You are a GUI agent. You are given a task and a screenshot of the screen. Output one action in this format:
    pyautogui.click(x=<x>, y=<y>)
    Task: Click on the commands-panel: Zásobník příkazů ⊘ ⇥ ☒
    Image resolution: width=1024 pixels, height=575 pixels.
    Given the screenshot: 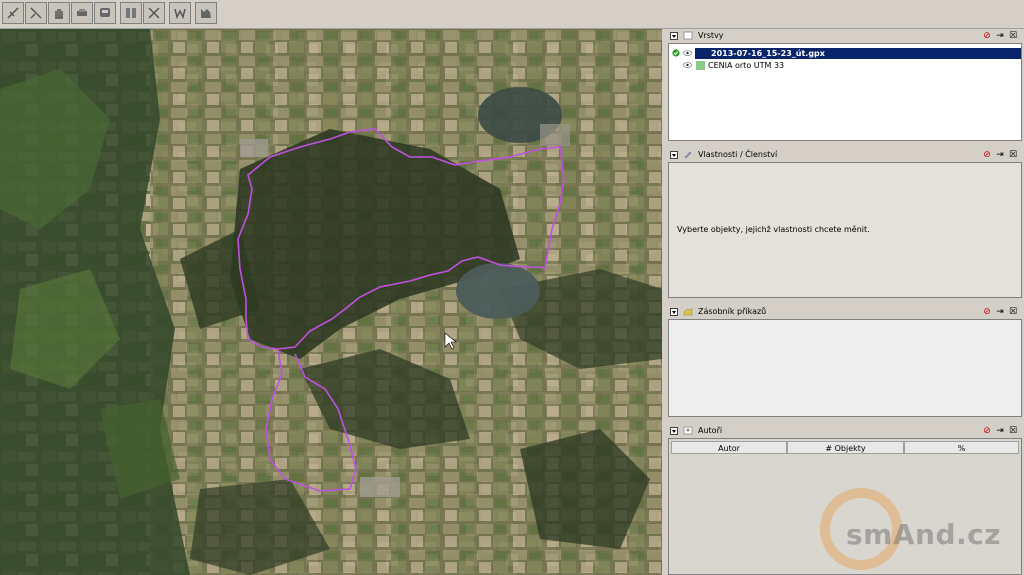 What is the action you would take?
    pyautogui.click(x=845, y=361)
    